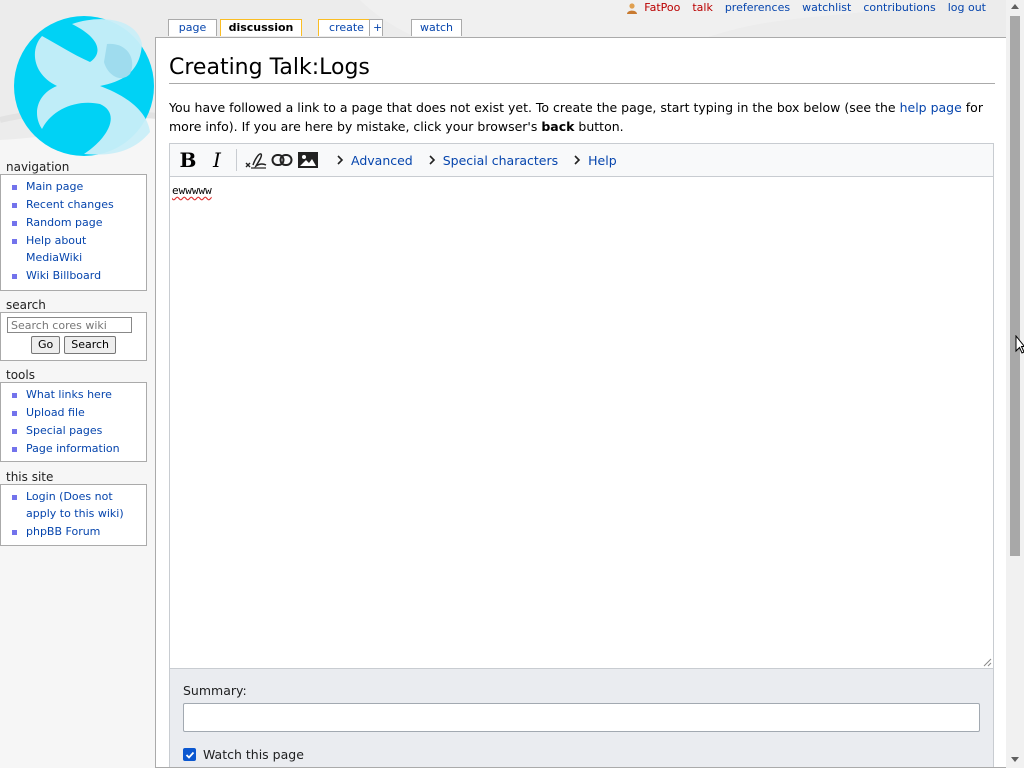 The image size is (1024, 768). Describe the element at coordinates (26, 305) in the screenshot. I see `search-heading: search` at that location.